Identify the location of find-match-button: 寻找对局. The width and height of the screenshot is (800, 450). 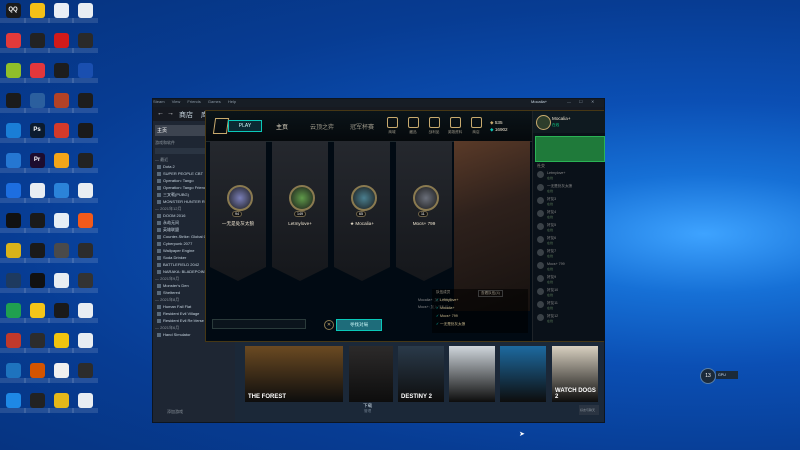
(359, 325).